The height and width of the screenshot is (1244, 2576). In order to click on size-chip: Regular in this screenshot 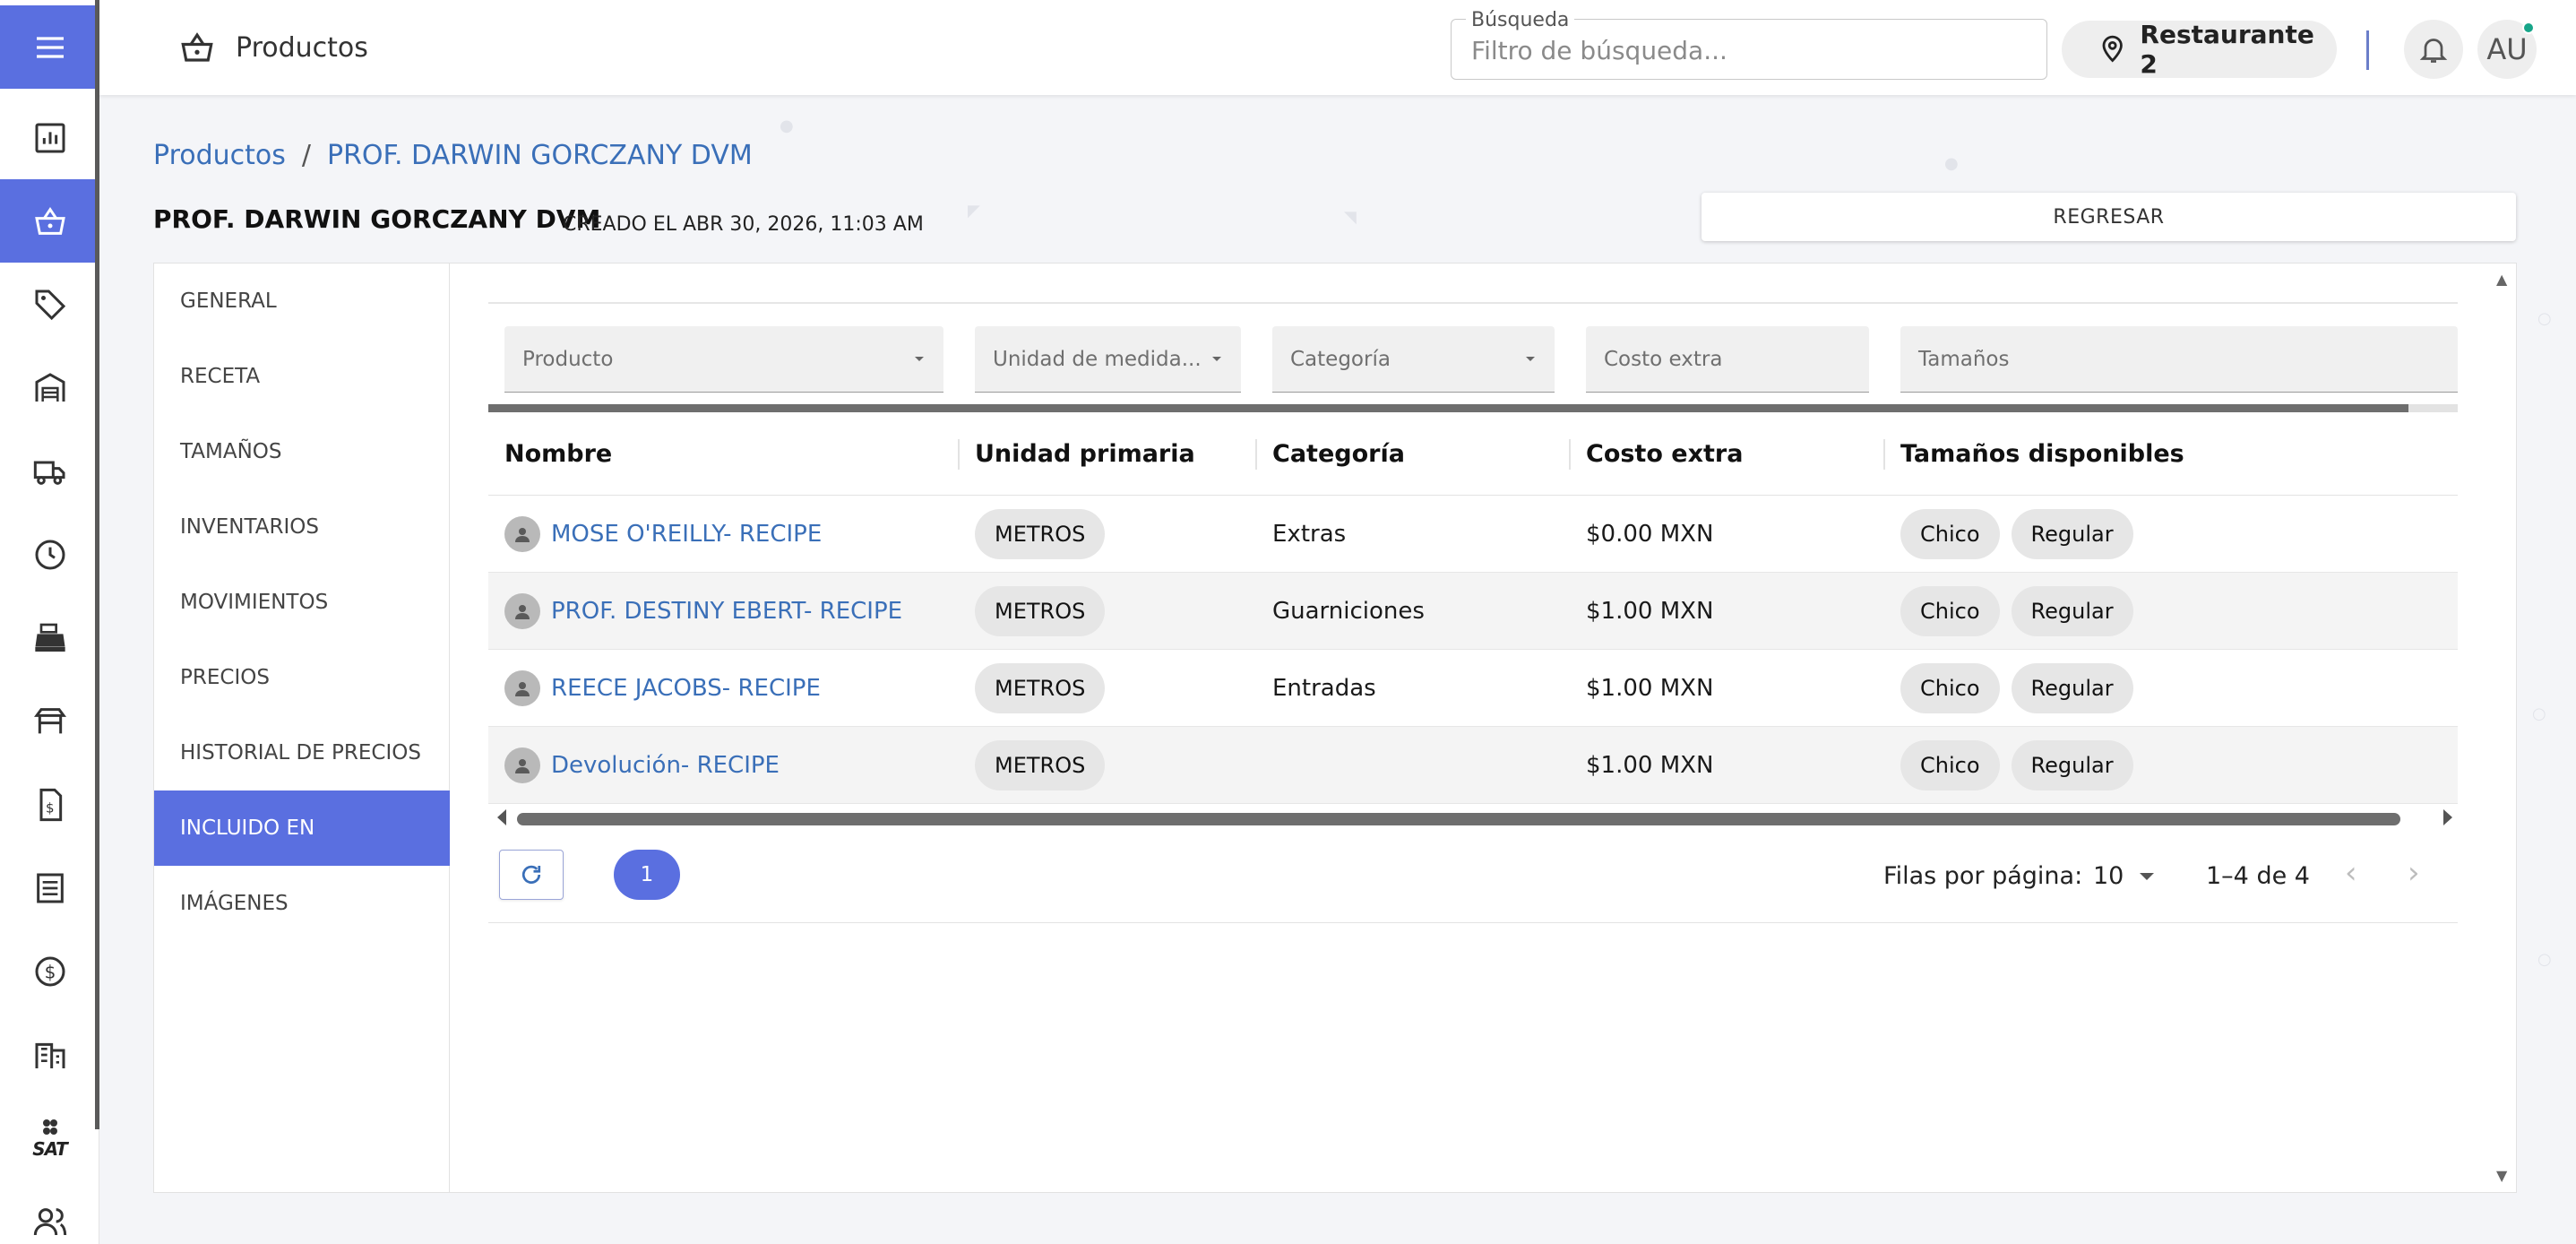, I will do `click(2072, 534)`.